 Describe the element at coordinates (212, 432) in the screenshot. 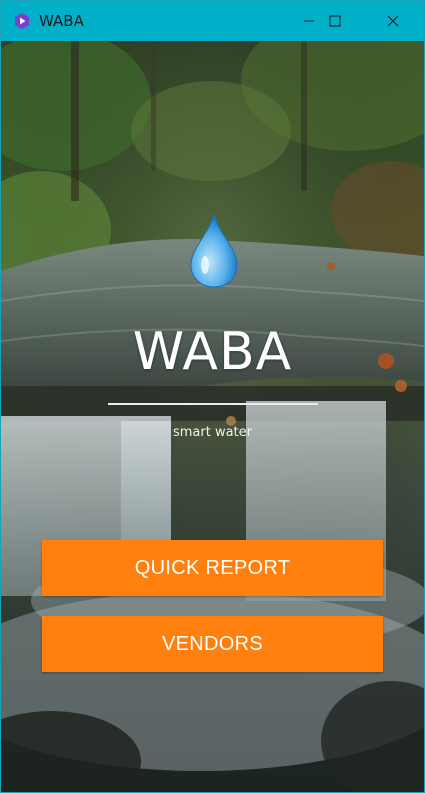

I see `tagline: smart water` at that location.